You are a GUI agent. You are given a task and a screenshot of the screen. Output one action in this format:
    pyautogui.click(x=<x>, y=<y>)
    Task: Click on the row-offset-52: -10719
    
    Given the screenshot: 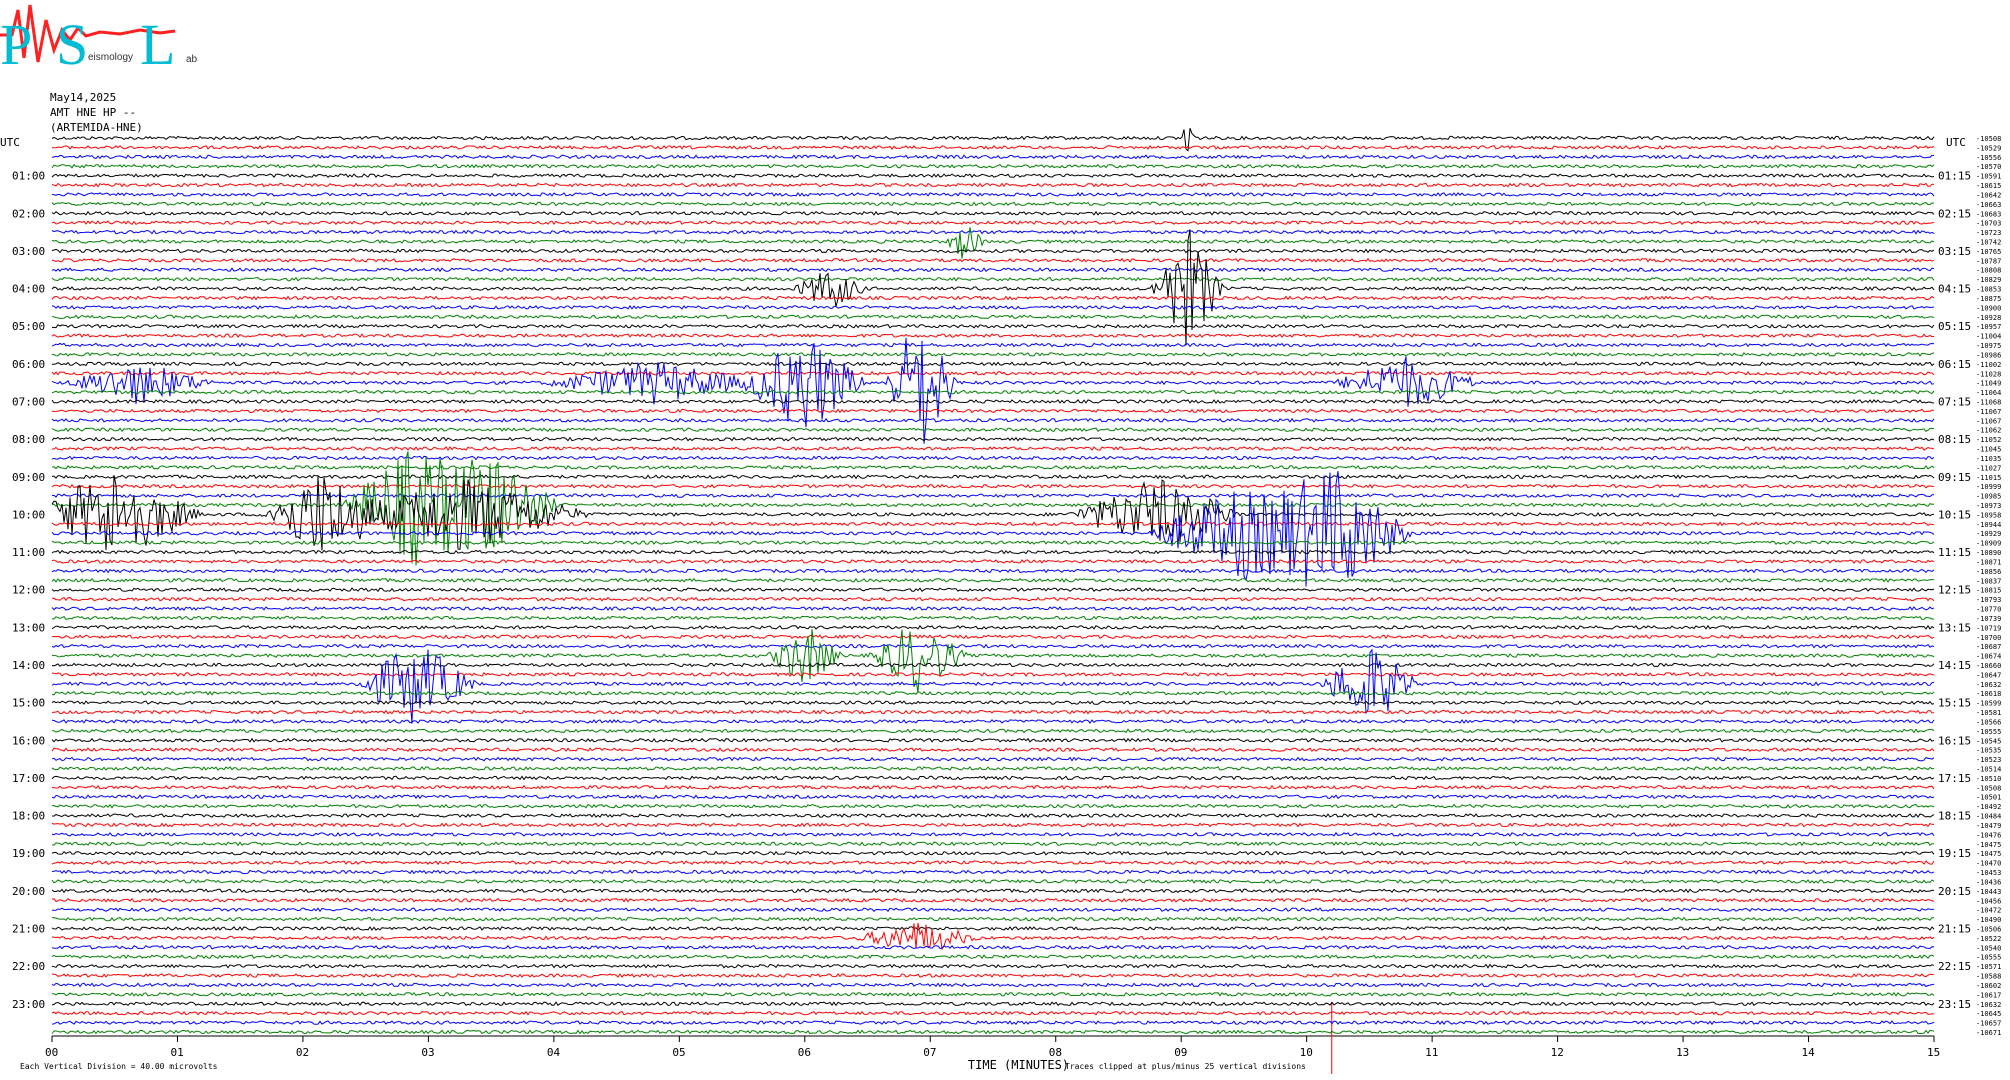 What is the action you would take?
    pyautogui.click(x=1988, y=628)
    